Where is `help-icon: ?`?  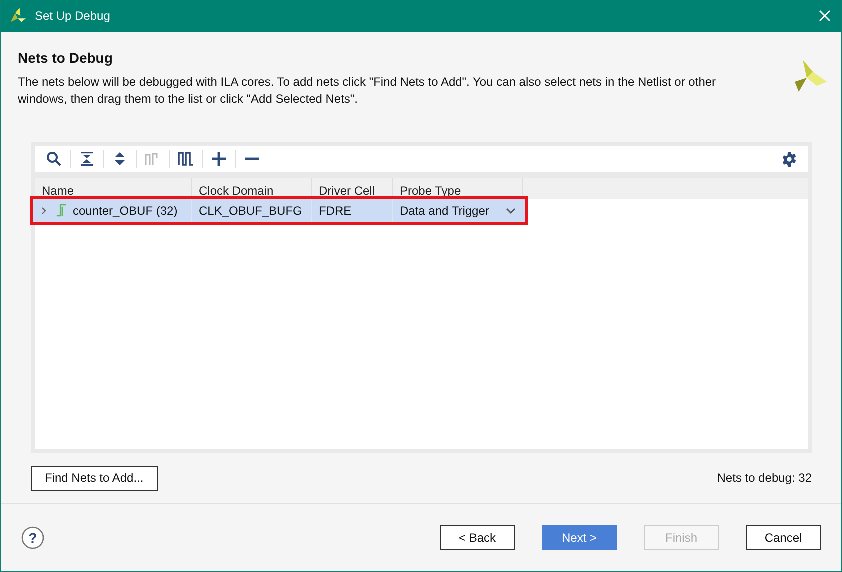
help-icon: ? is located at coordinates (33, 538).